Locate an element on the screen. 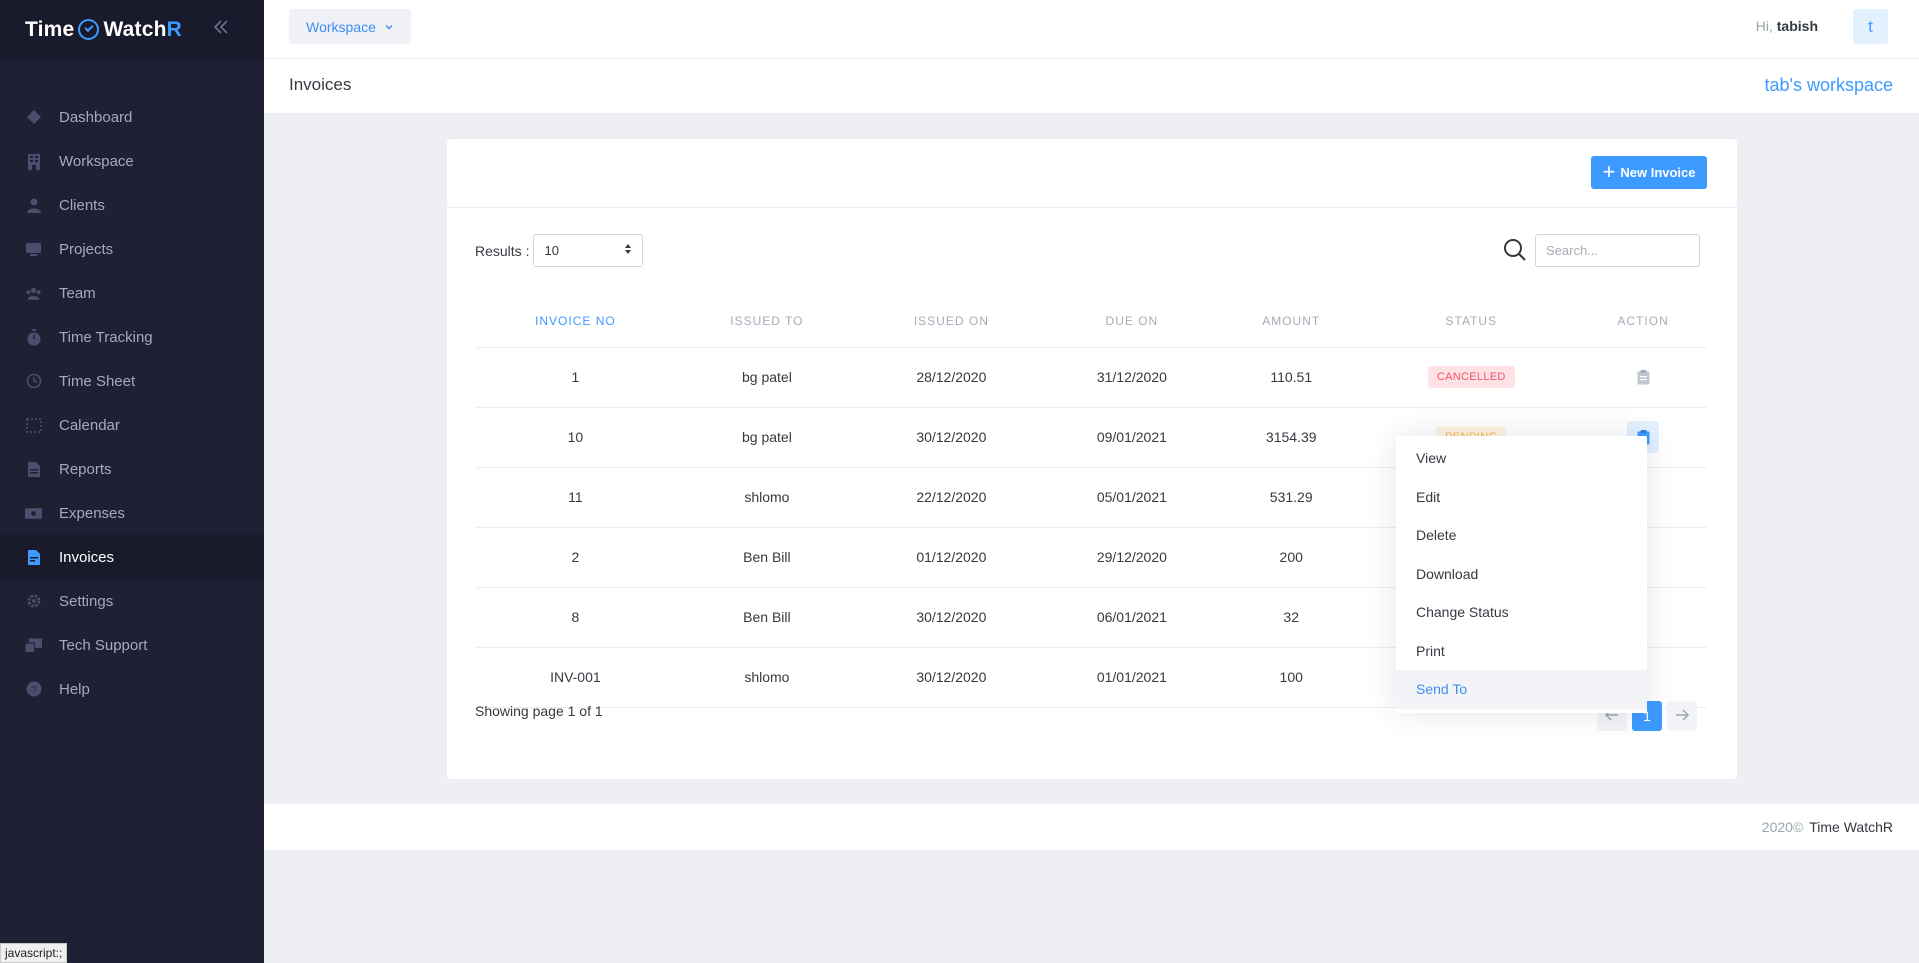 The image size is (1919, 963). sidebar-item-tech-support: Tech Support is located at coordinates (132, 645).